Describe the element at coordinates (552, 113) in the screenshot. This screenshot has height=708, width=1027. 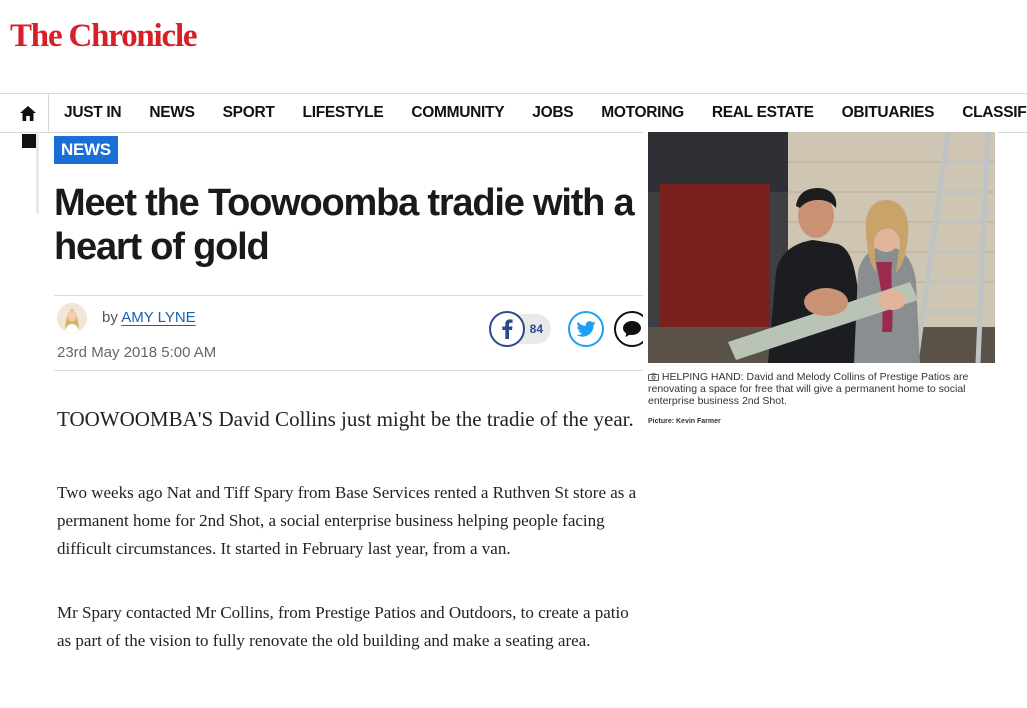
I see `nav-item-jobs: JOBS` at that location.